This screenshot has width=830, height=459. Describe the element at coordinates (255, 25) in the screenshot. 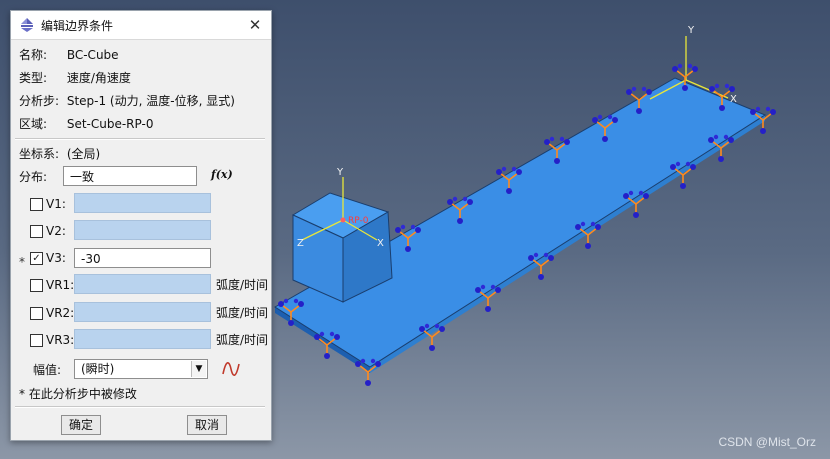

I see `close-icon: ✕` at that location.